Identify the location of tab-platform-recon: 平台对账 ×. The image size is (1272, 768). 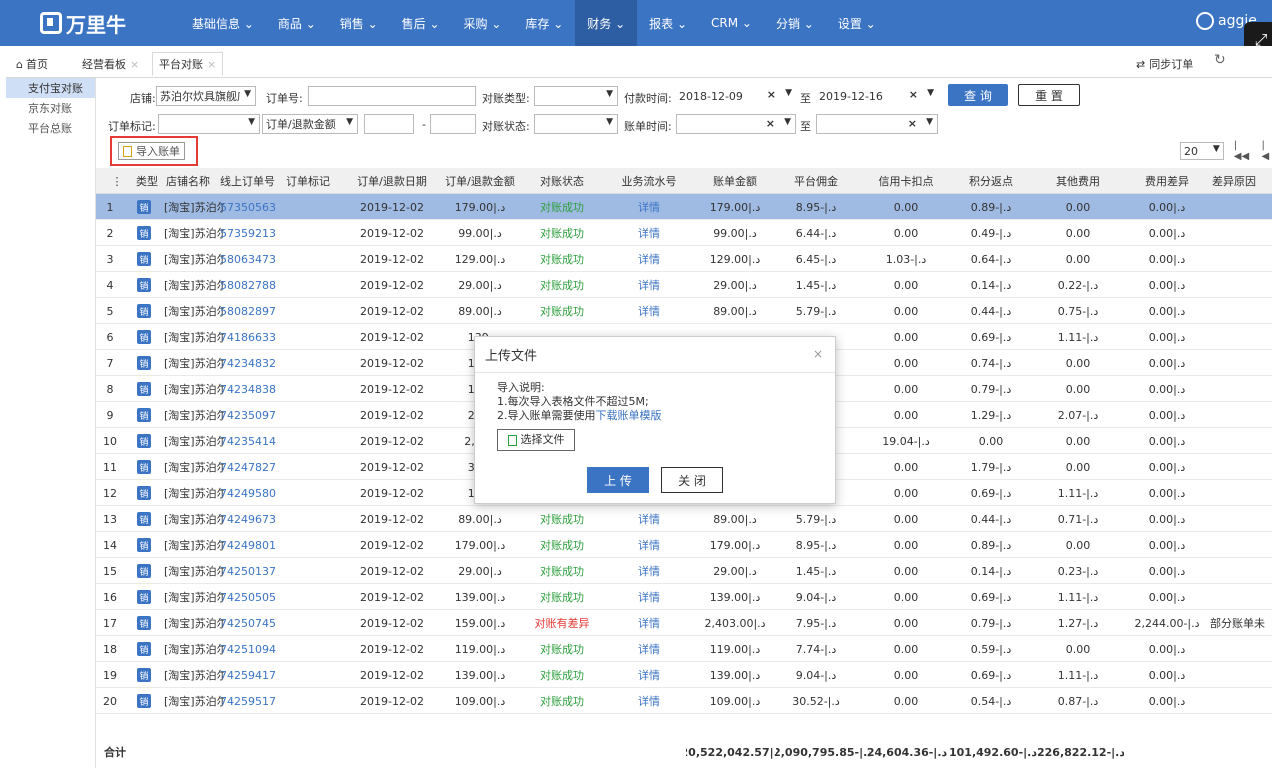
(188, 64).